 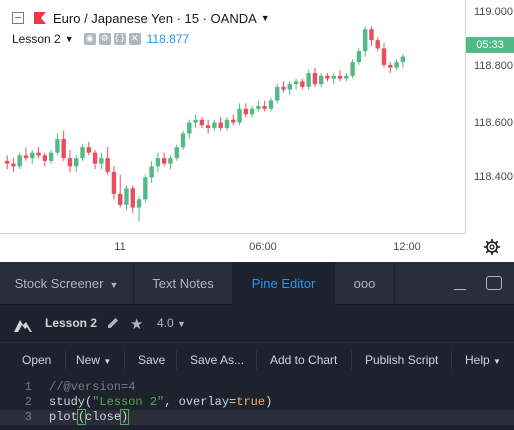 I want to click on comment-token: //@version=4, so click(x=92, y=387).